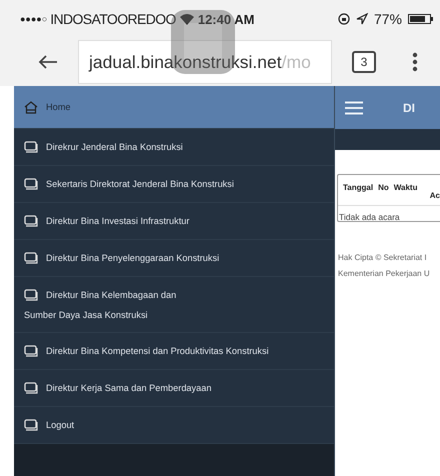  I want to click on address-bar: jadual.binakonstruksi.net/mo, so click(205, 62).